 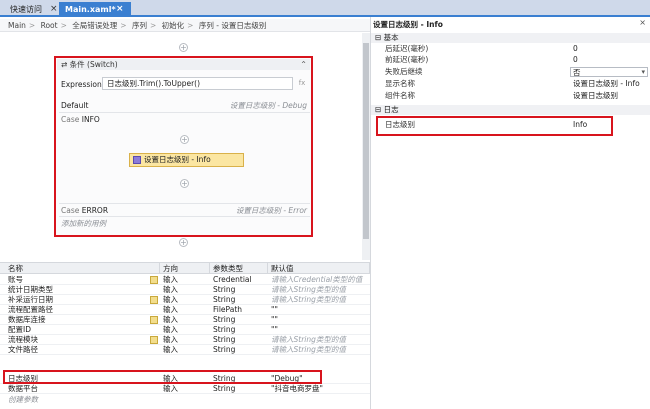 I want to click on property-row: 显示名称 设置日志级别 - Info, so click(x=510, y=84).